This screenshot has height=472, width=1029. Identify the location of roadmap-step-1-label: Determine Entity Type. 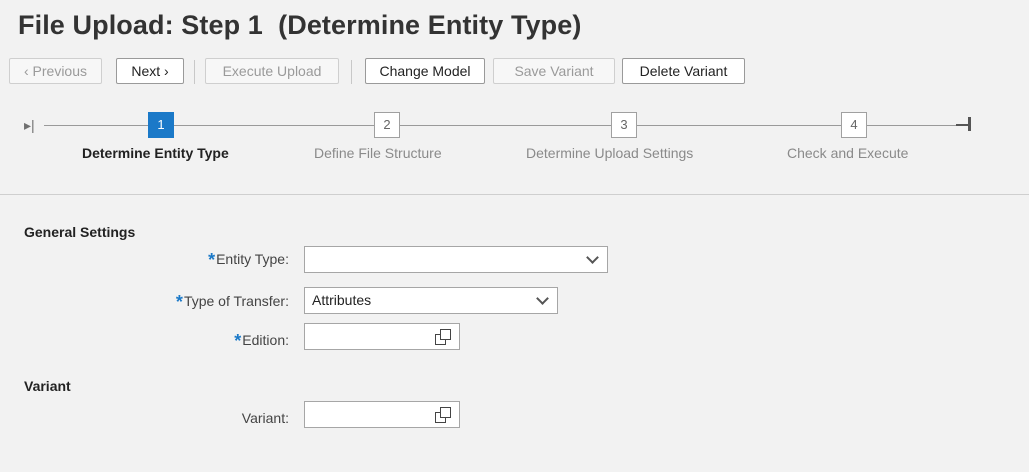
(155, 153).